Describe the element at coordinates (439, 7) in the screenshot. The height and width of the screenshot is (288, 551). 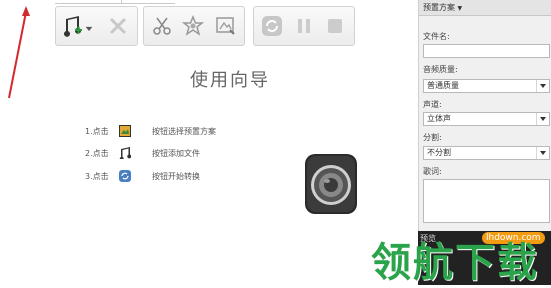
I see `preset-panel-title: 预置方案` at that location.